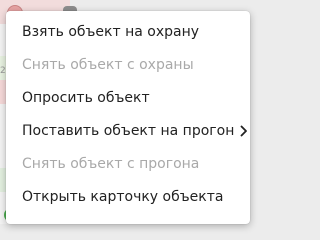  I want to click on menu-item-label: Снять объект с прогона, so click(111, 164).